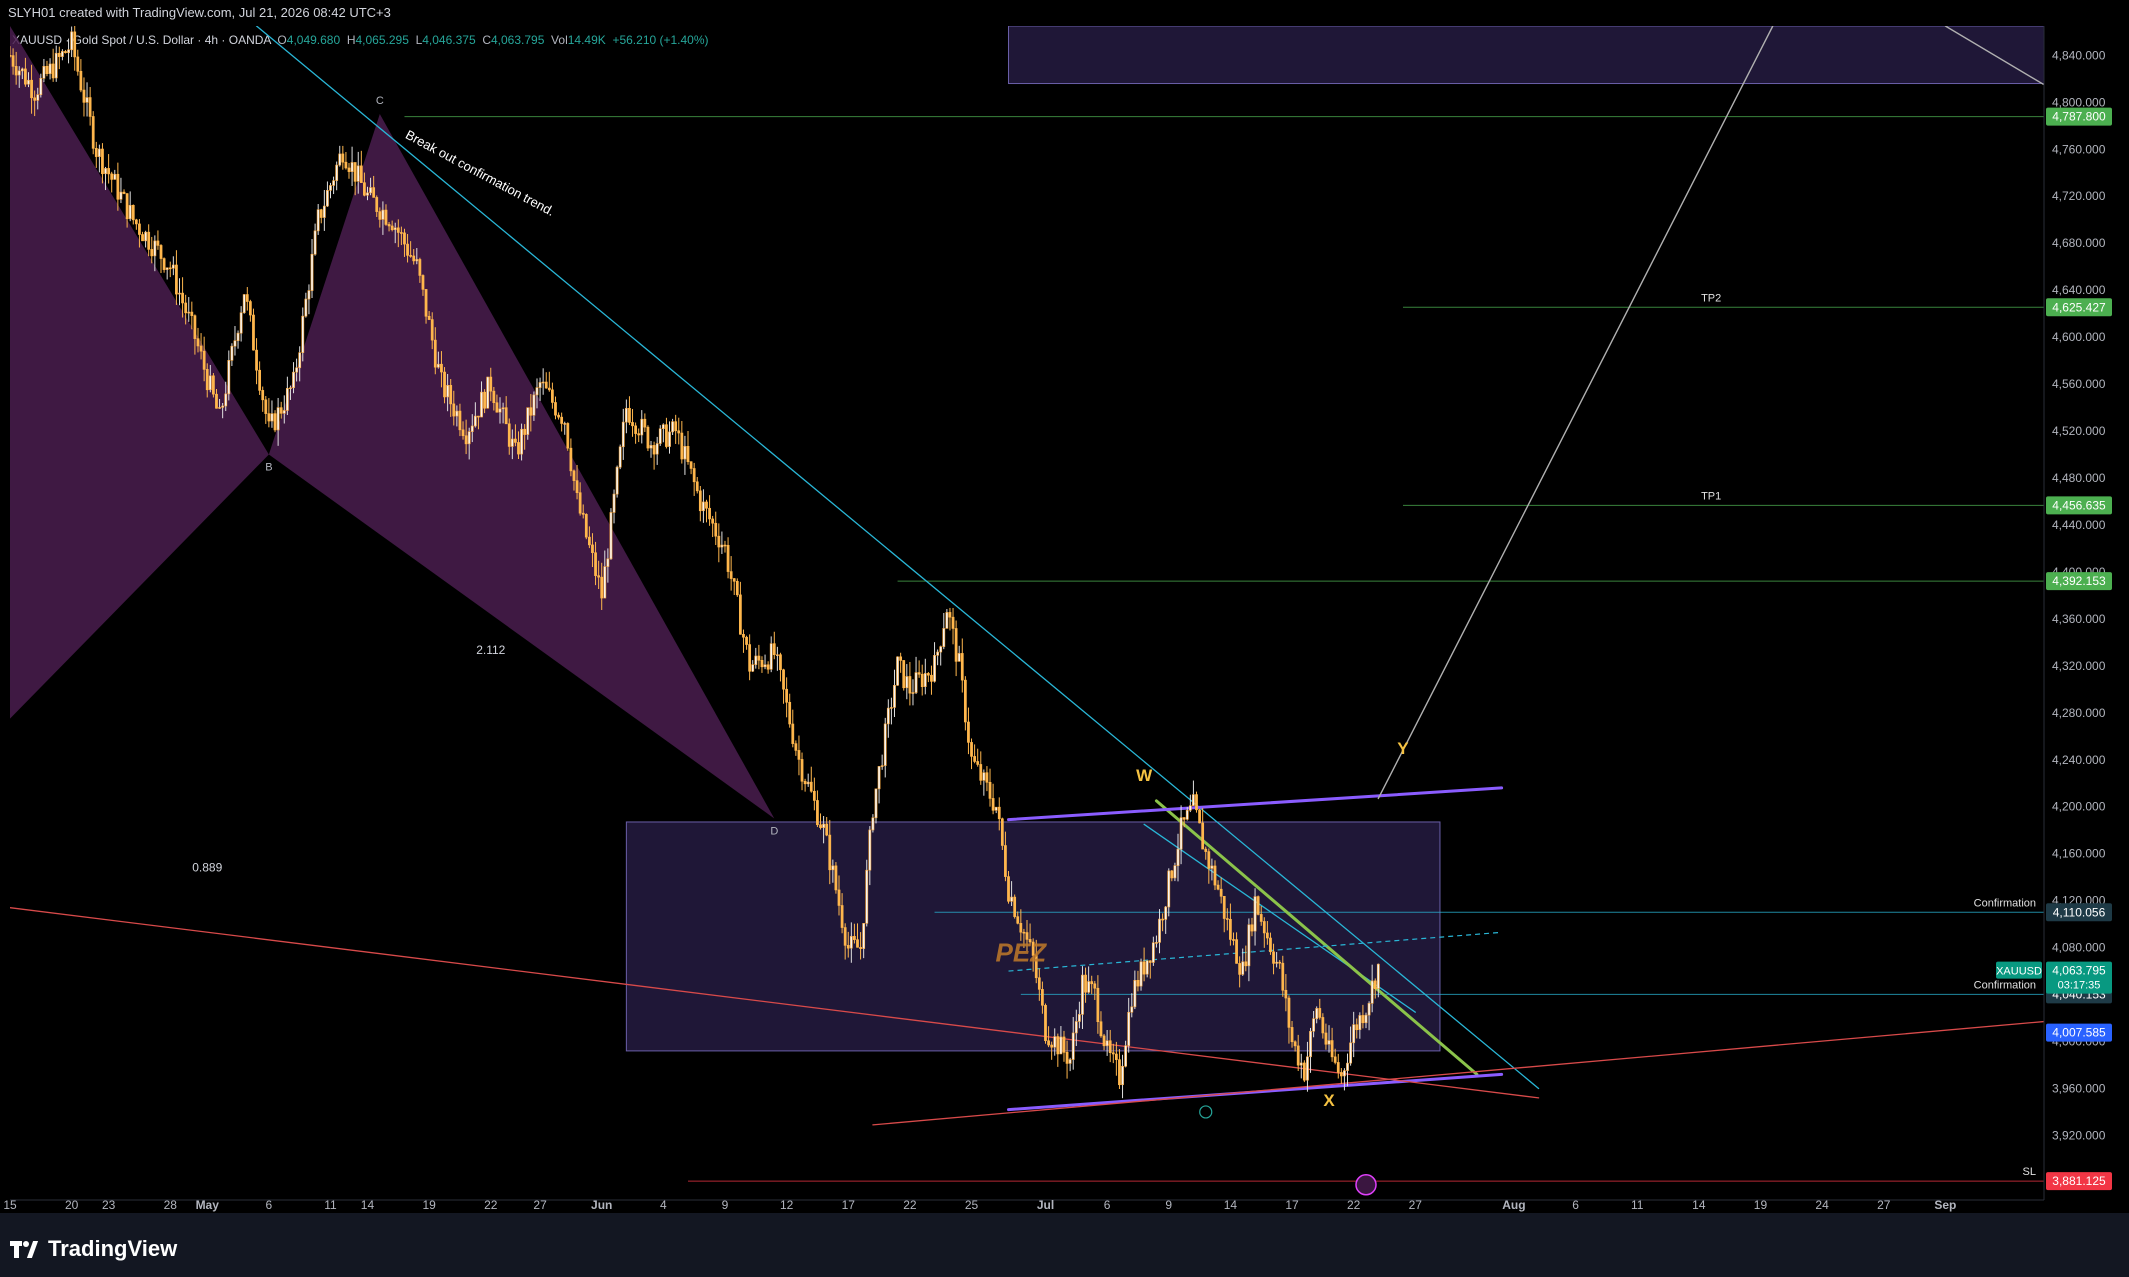  I want to click on time-tick-label: 17, so click(849, 1205).